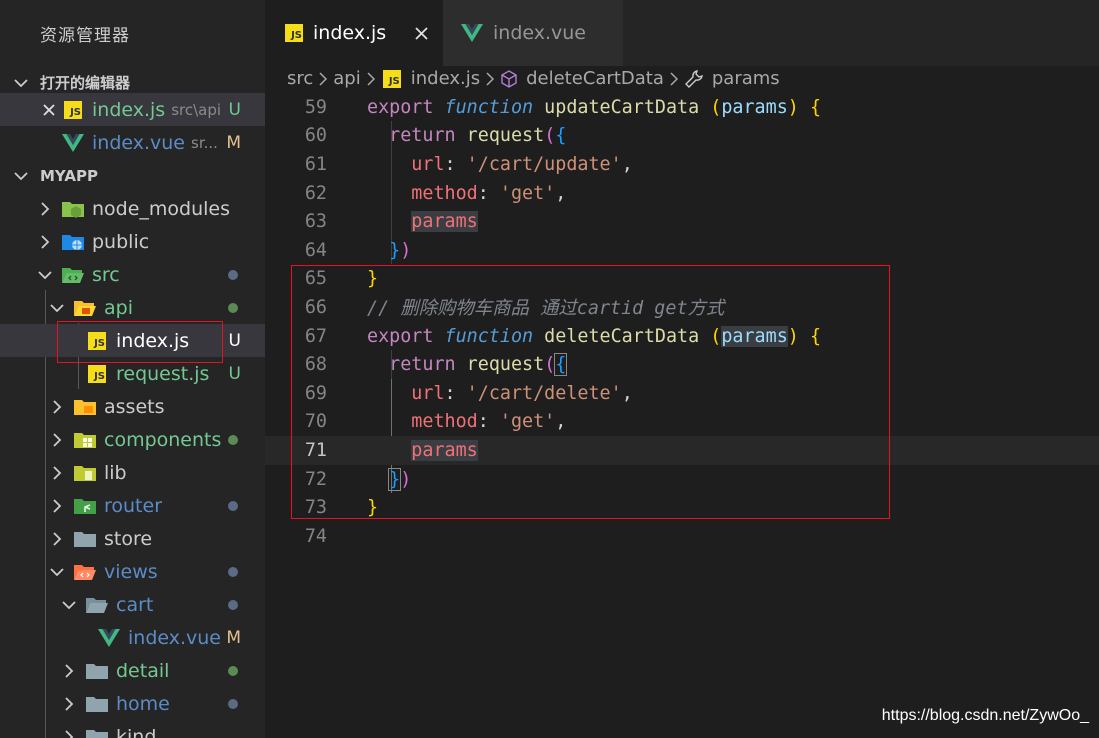  I want to click on tree-folder-store: store, so click(132, 538).